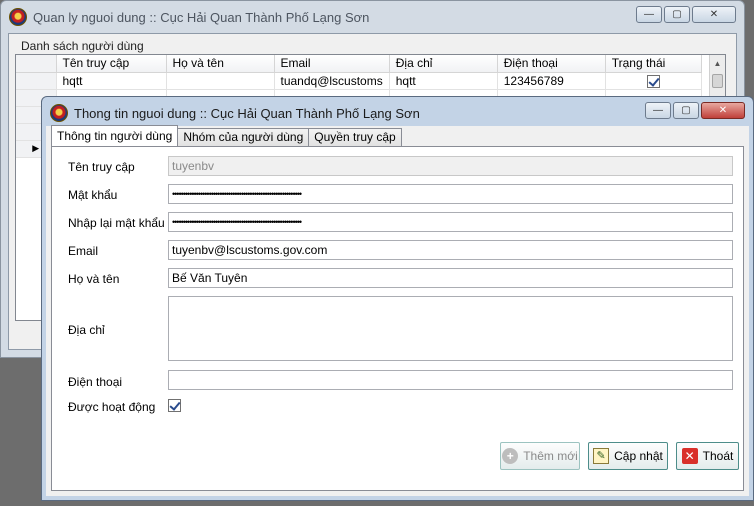  What do you see at coordinates (83, 251) in the screenshot?
I see `email-label: Email` at bounding box center [83, 251].